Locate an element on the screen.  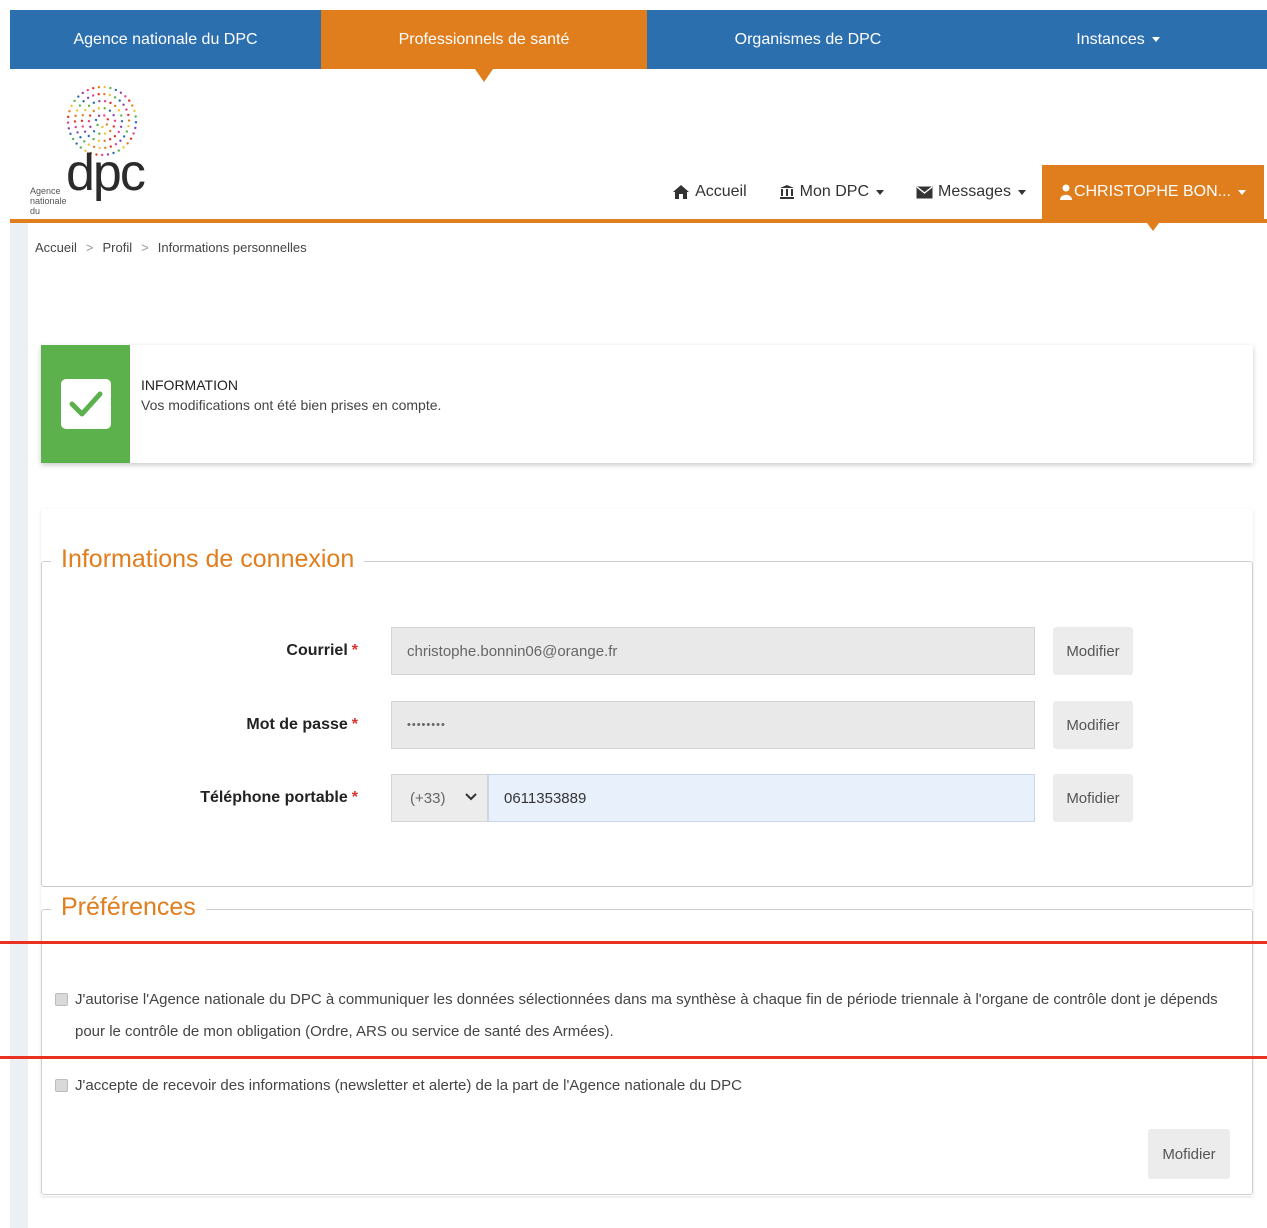
modify-email-button: Modifier is located at coordinates (1093, 651).